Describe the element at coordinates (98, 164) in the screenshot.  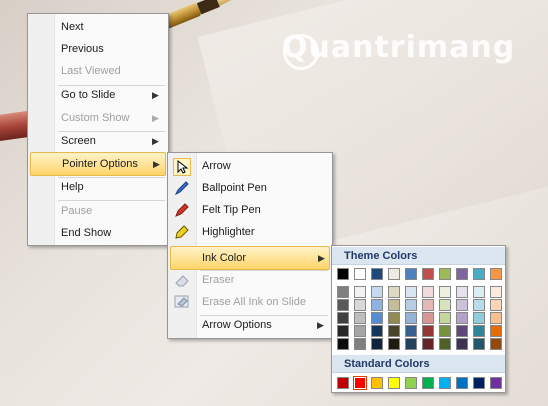
I see `menu-item-pointer-options: Pointer Options ▶` at that location.